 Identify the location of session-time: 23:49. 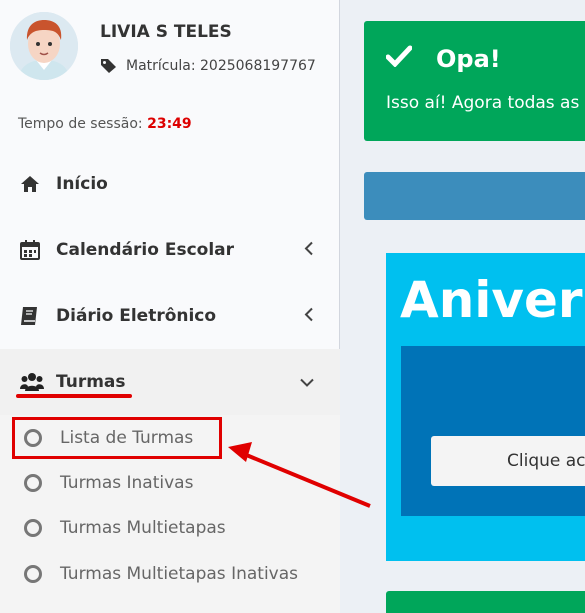
(169, 124).